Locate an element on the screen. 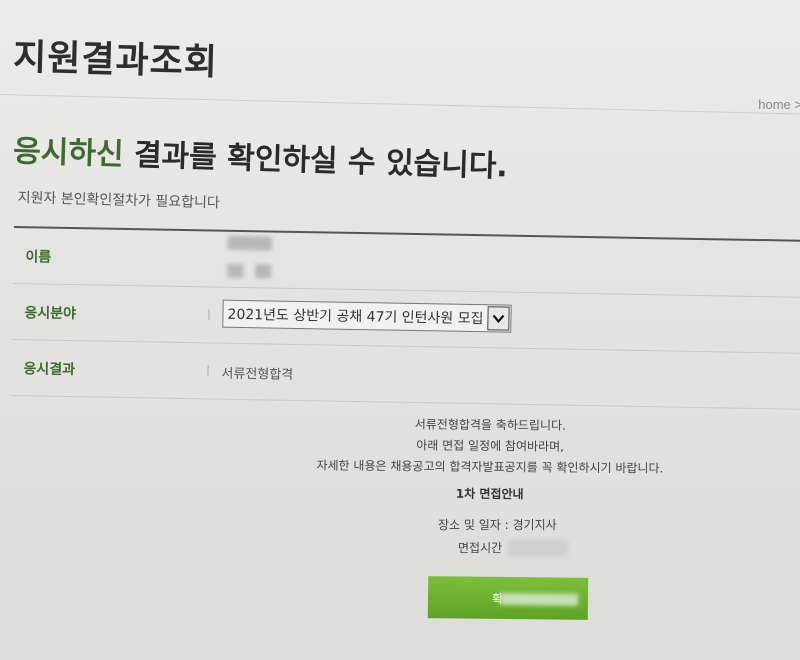 The image size is (800, 660). result-value: 서류전형합격 is located at coordinates (257, 374).